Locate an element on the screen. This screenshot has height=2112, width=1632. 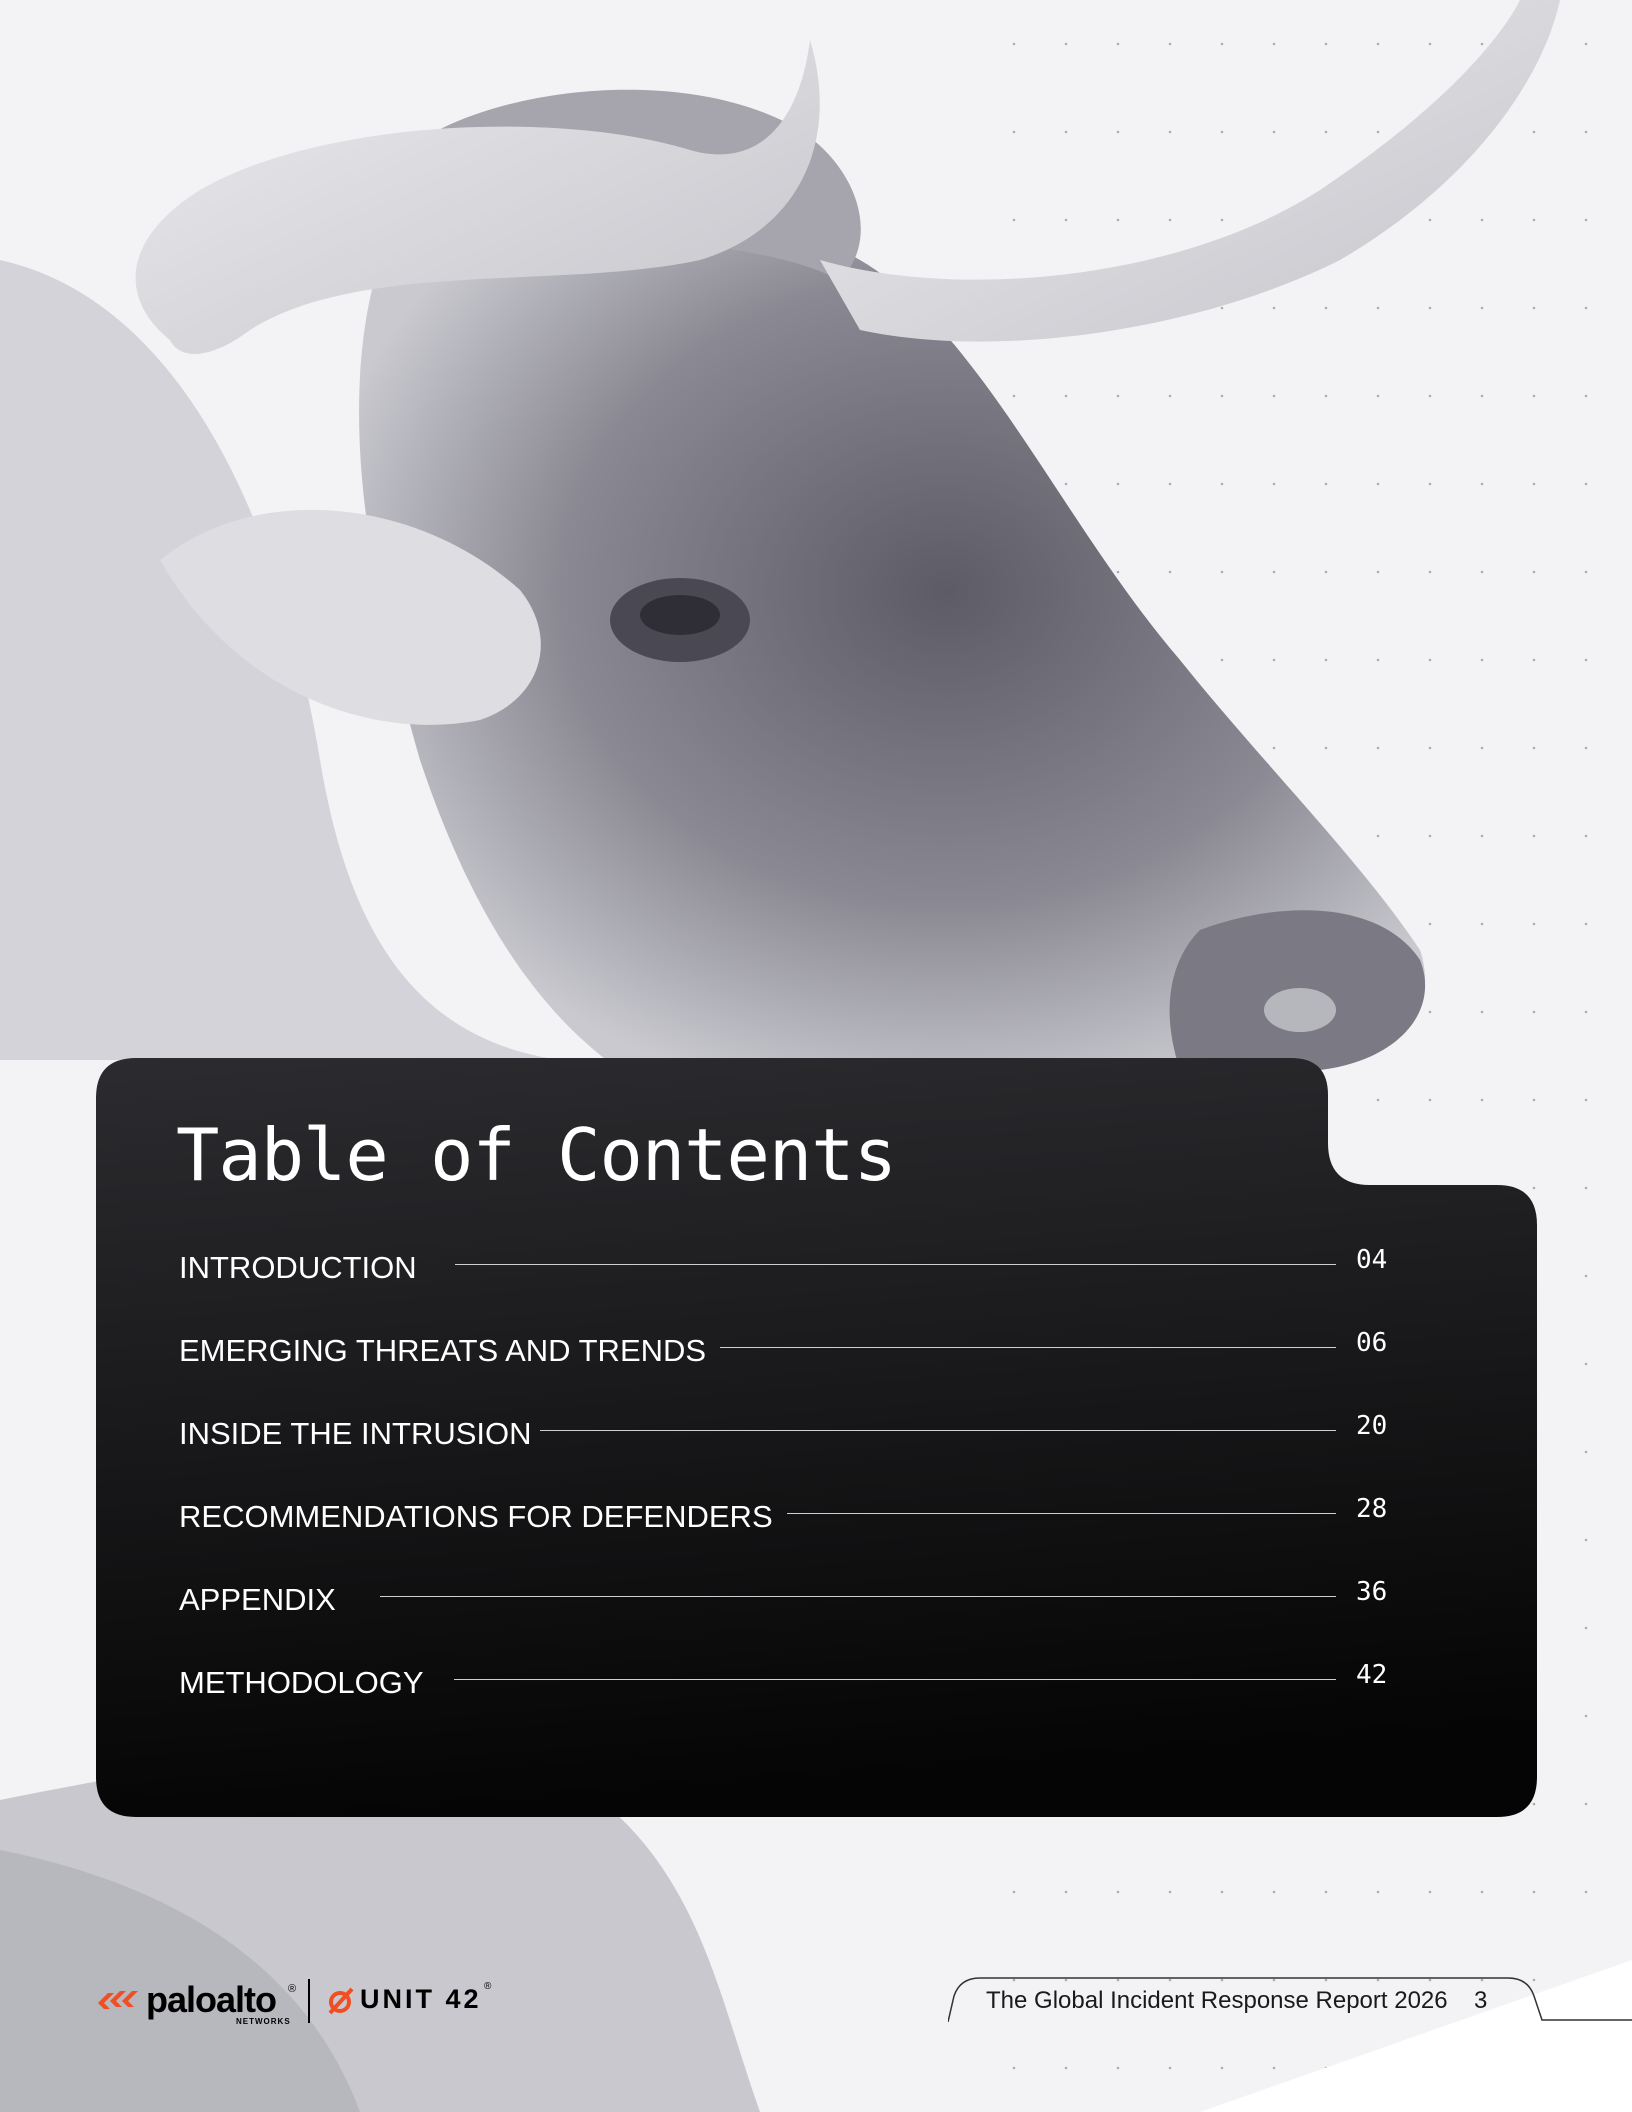
toc-item-emerging-threats: EMERGING THREATS AND TRENDS 06 is located at coordinates (785, 1349).